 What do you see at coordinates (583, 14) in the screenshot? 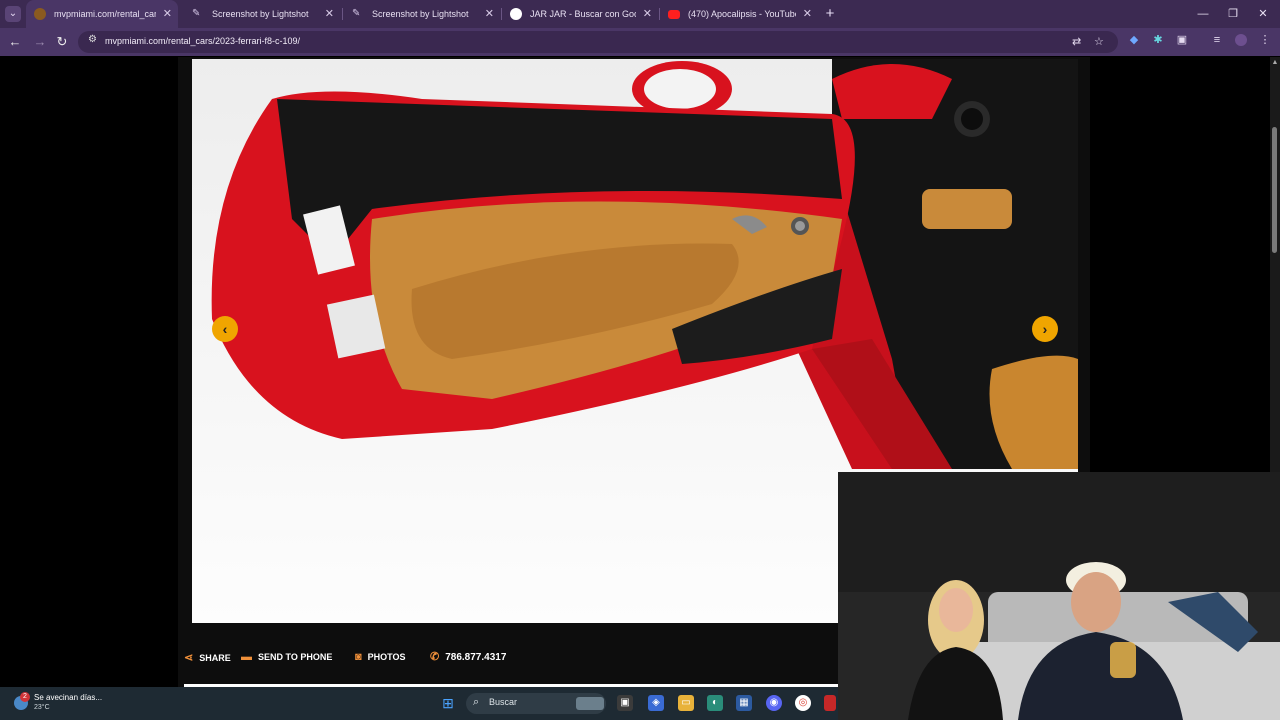
I see `tab-title: JAR JAR - Buscar con Google` at bounding box center [583, 14].